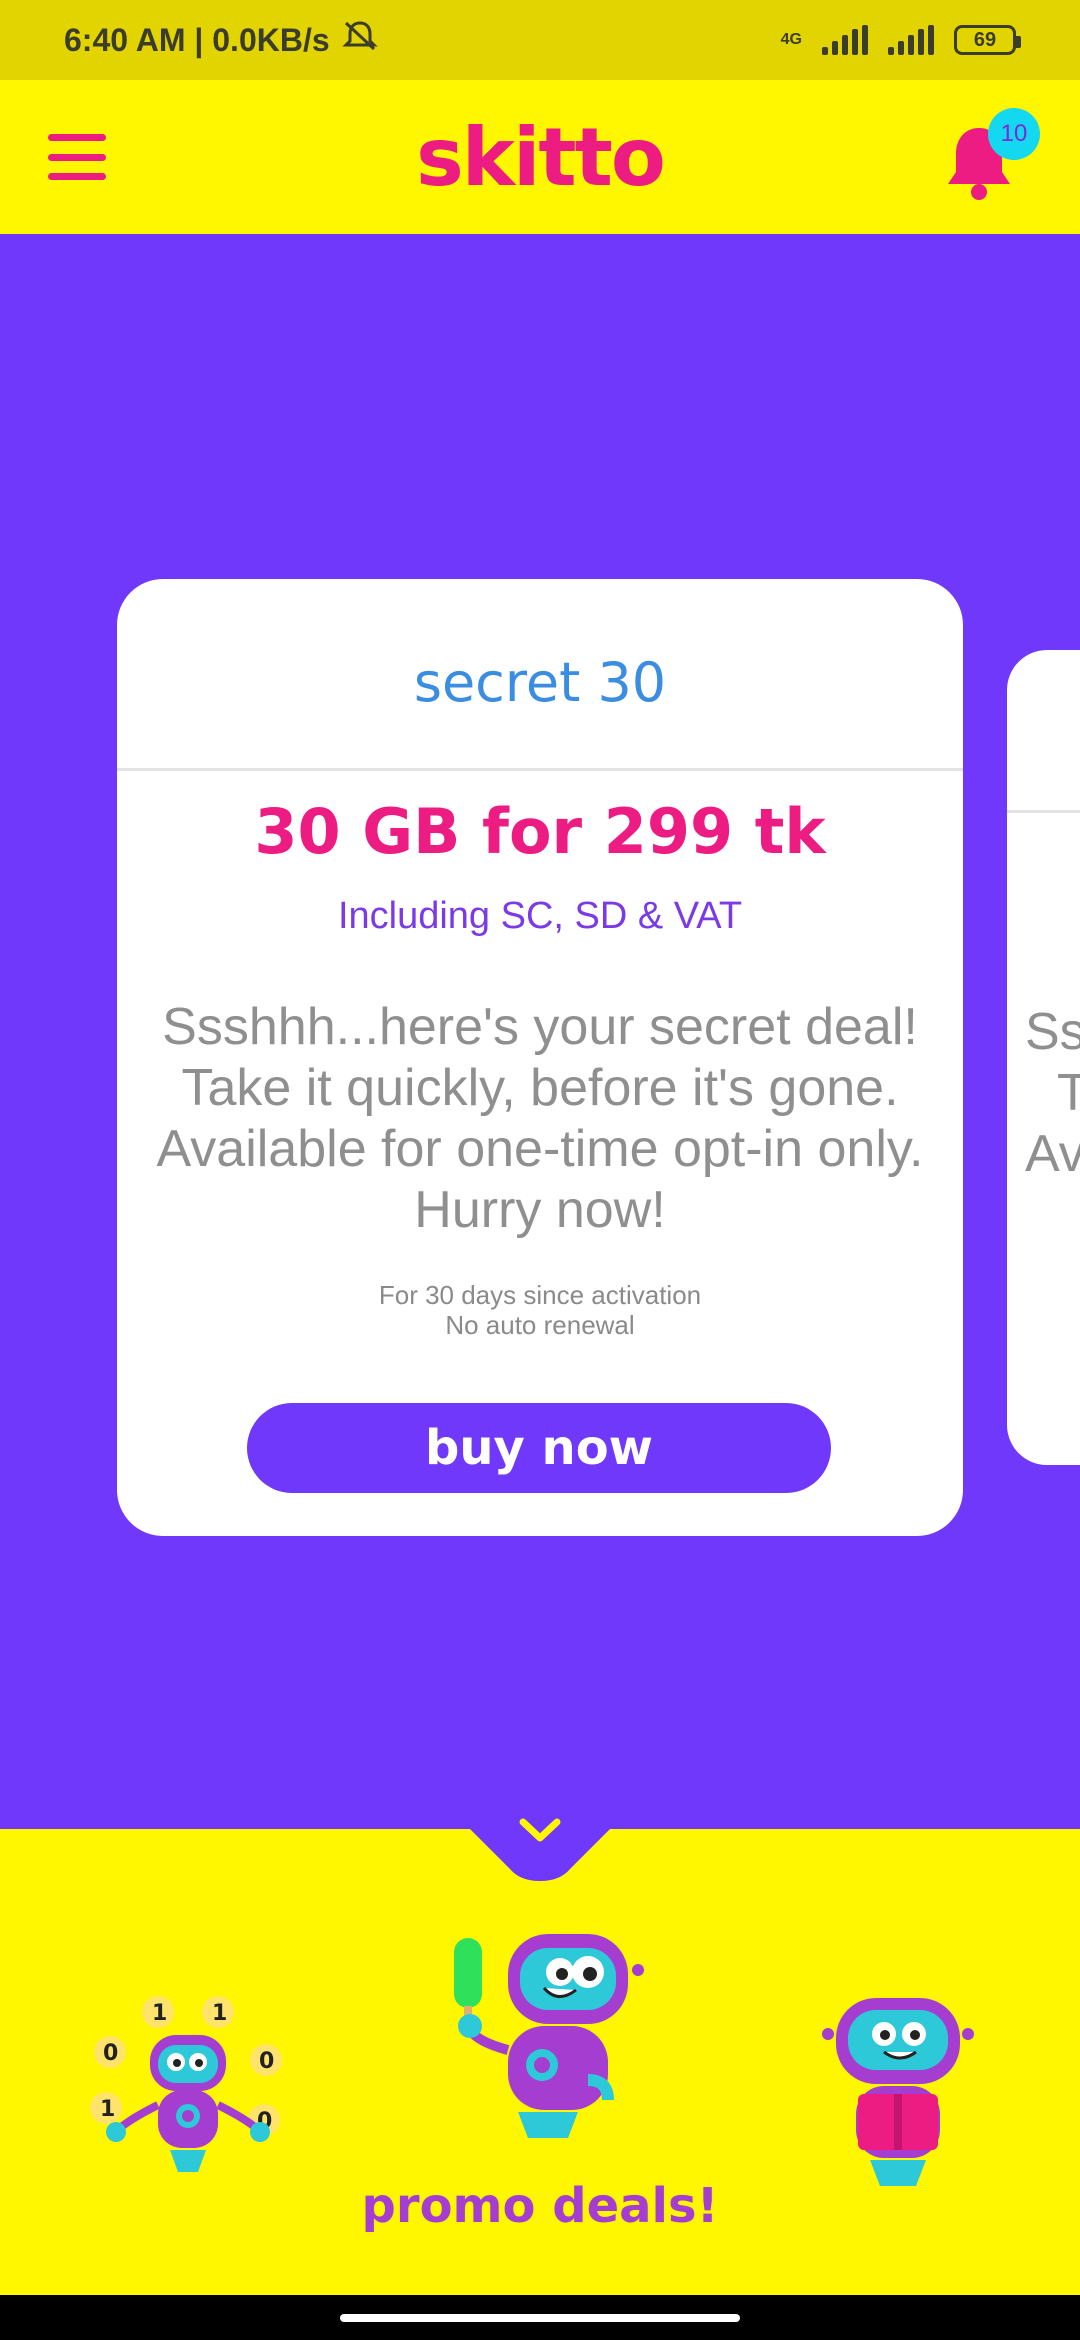  Describe the element at coordinates (791, 39) in the screenshot. I see `network-type: 4G` at that location.